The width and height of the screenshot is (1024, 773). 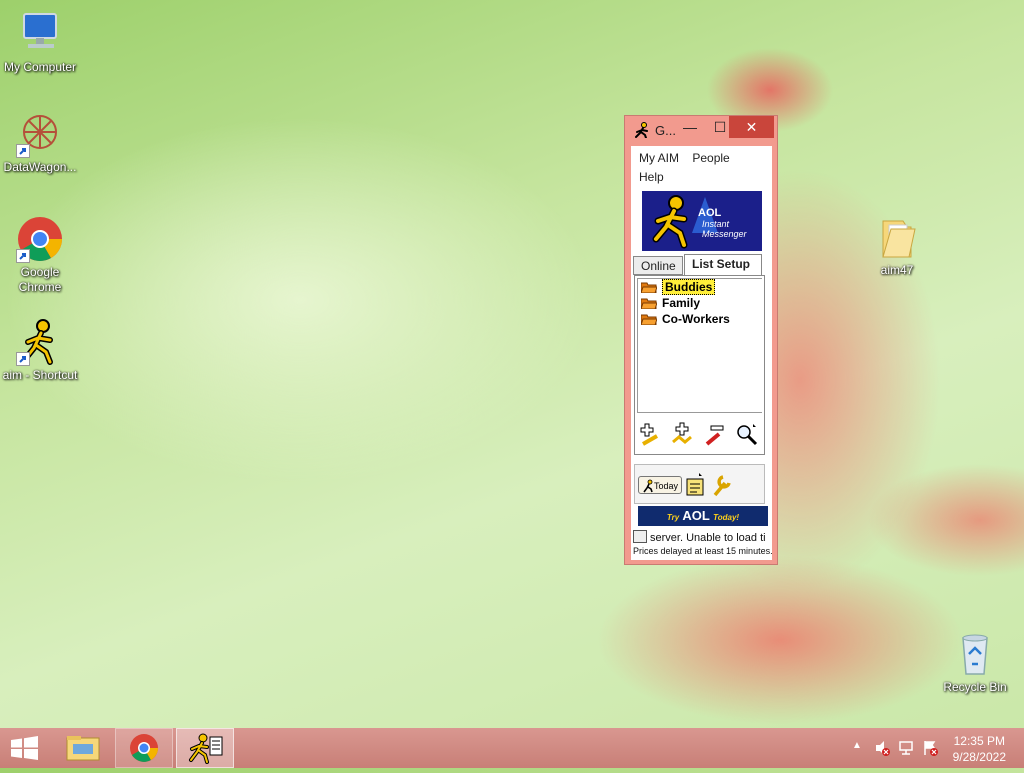 I want to click on volume-muted-icon, so click(x=882, y=748).